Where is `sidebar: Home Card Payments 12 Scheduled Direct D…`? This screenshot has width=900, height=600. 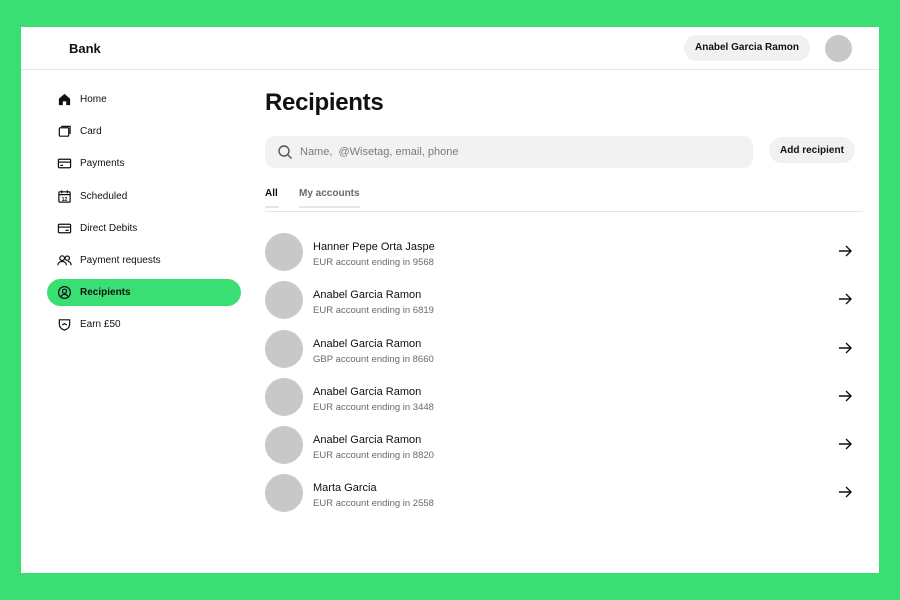 sidebar: Home Card Payments 12 Scheduled Direct D… is located at coordinates (144, 215).